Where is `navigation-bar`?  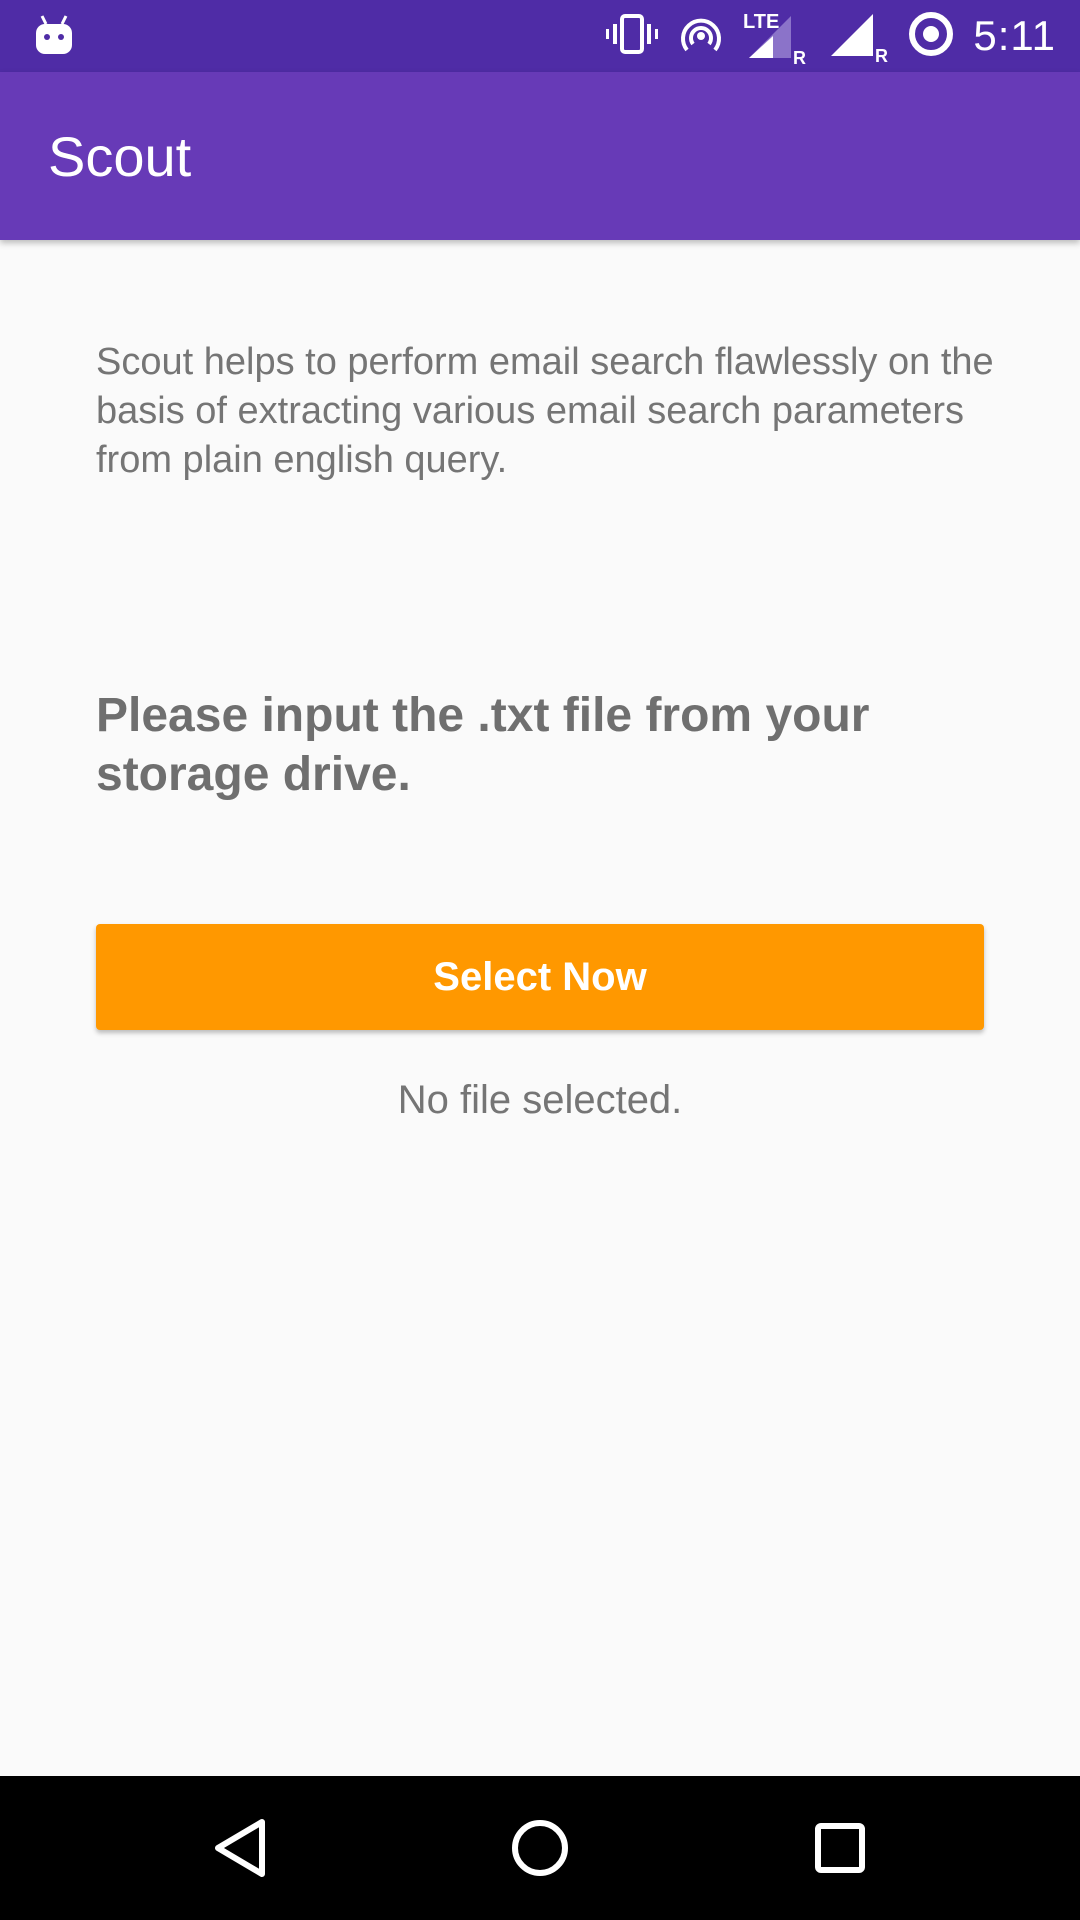 navigation-bar is located at coordinates (540, 1848).